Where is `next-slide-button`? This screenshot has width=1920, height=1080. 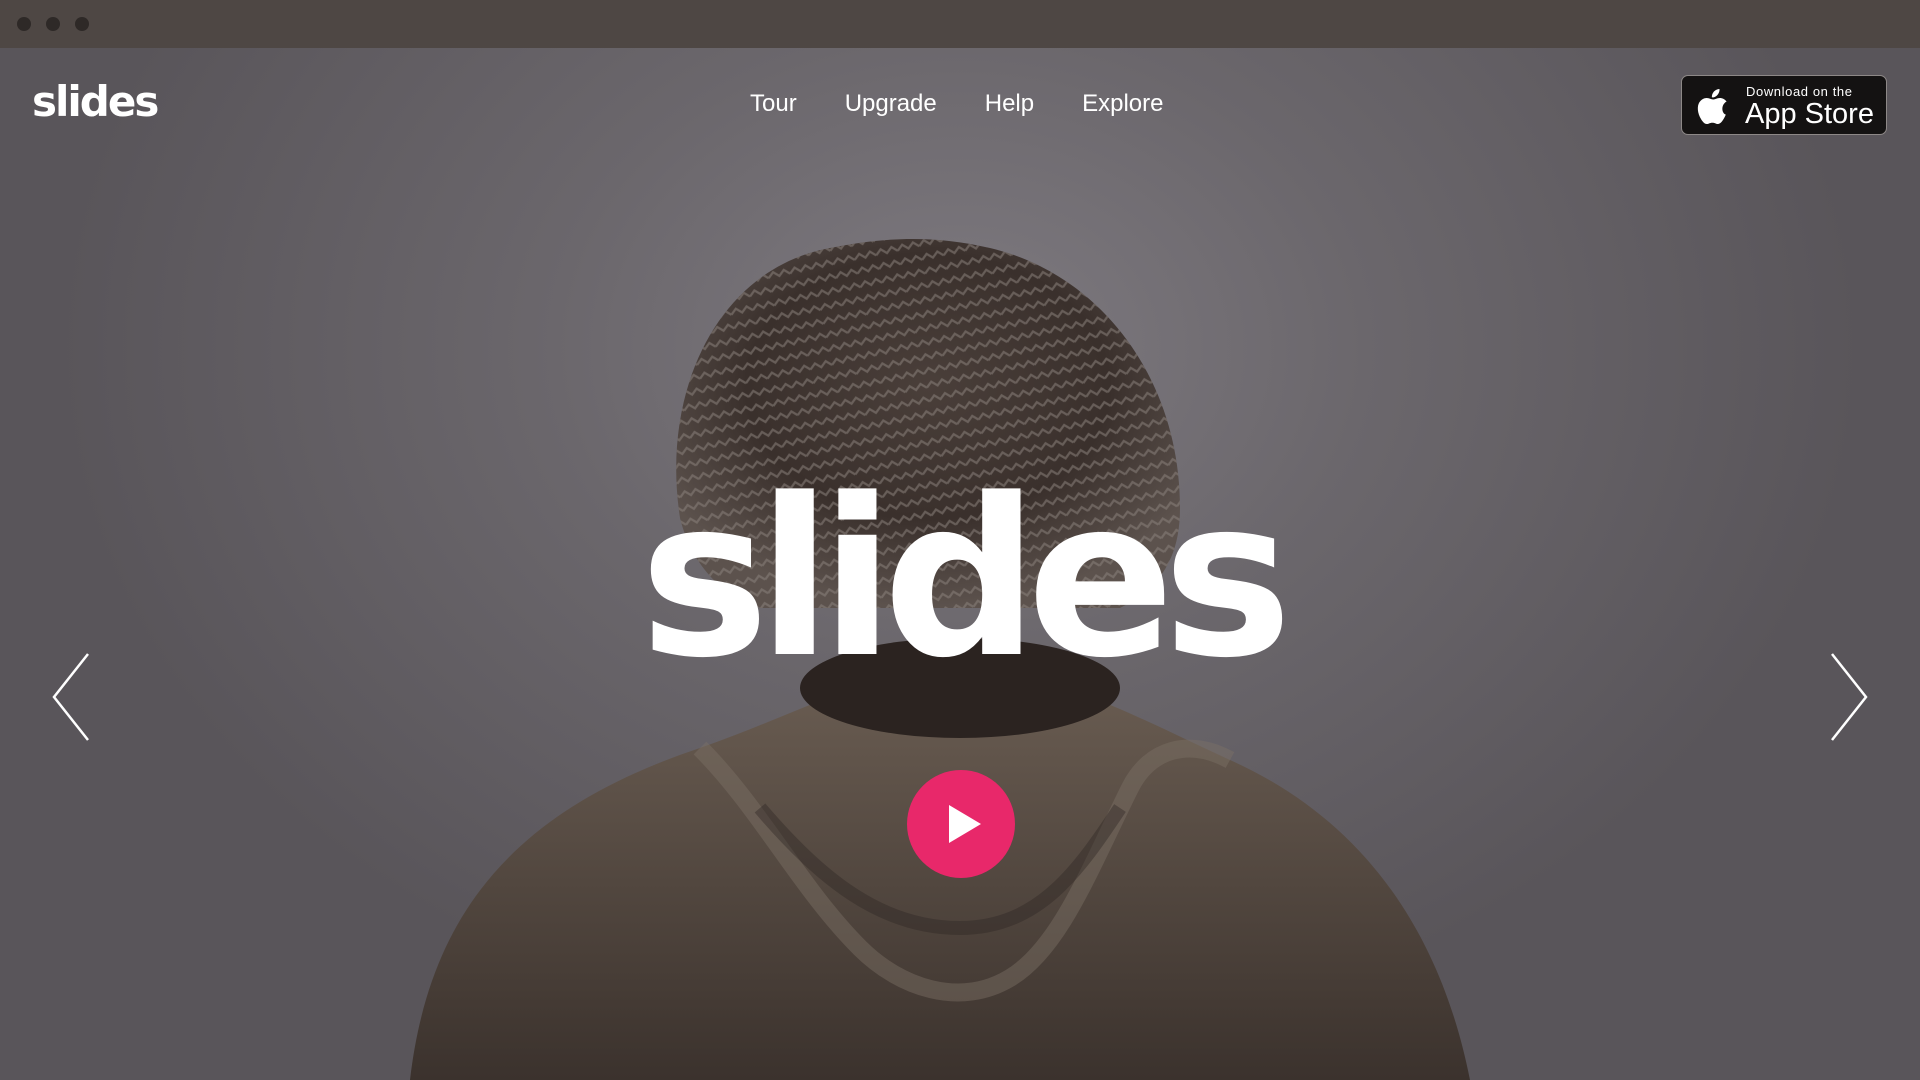
next-slide-button is located at coordinates (1848, 697).